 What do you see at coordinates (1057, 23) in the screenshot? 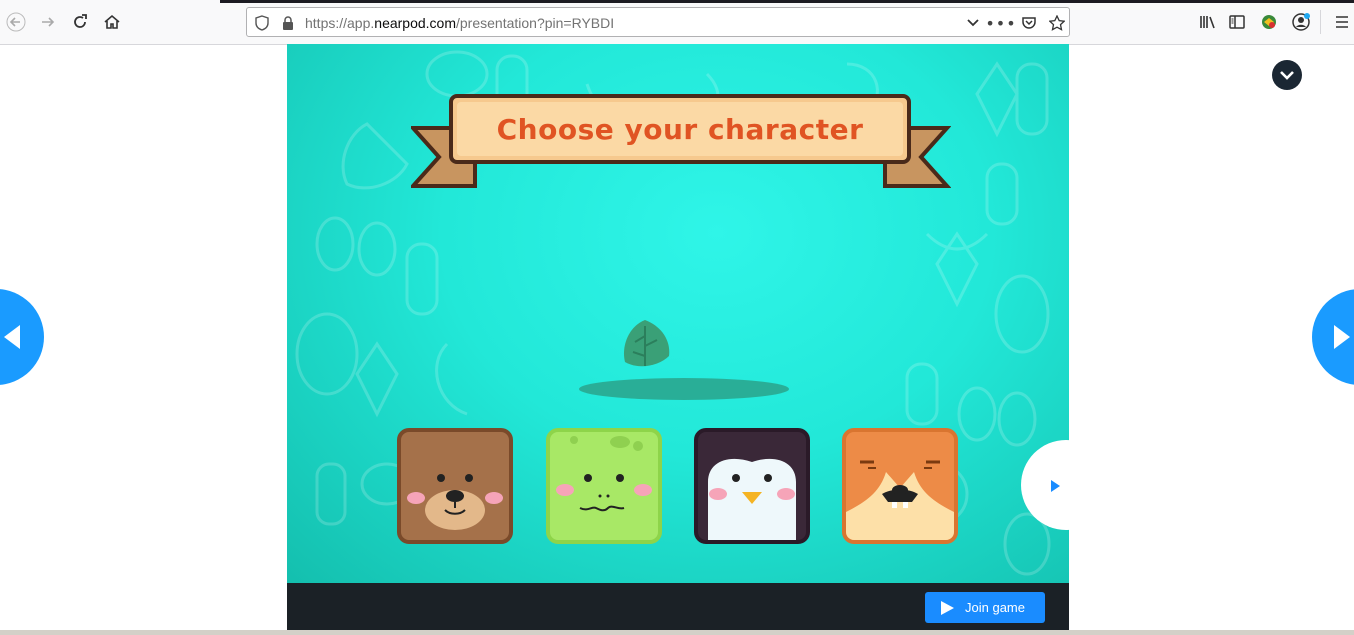
I see `star-icon` at bounding box center [1057, 23].